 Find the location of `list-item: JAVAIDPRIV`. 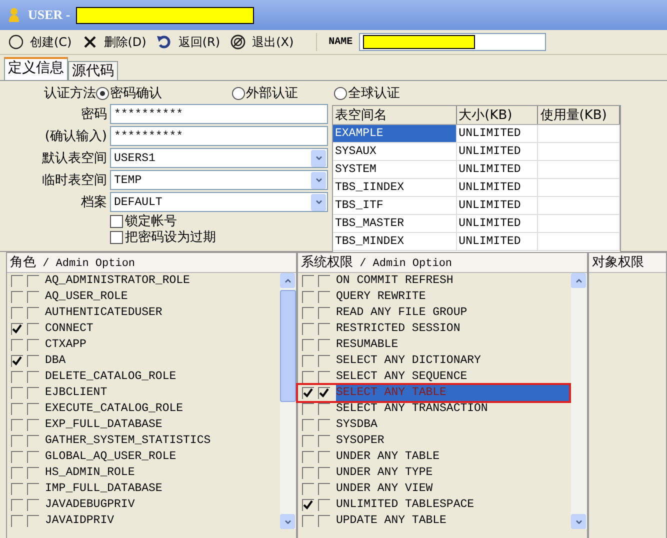

list-item: JAVAIDPRIV is located at coordinates (81, 521).